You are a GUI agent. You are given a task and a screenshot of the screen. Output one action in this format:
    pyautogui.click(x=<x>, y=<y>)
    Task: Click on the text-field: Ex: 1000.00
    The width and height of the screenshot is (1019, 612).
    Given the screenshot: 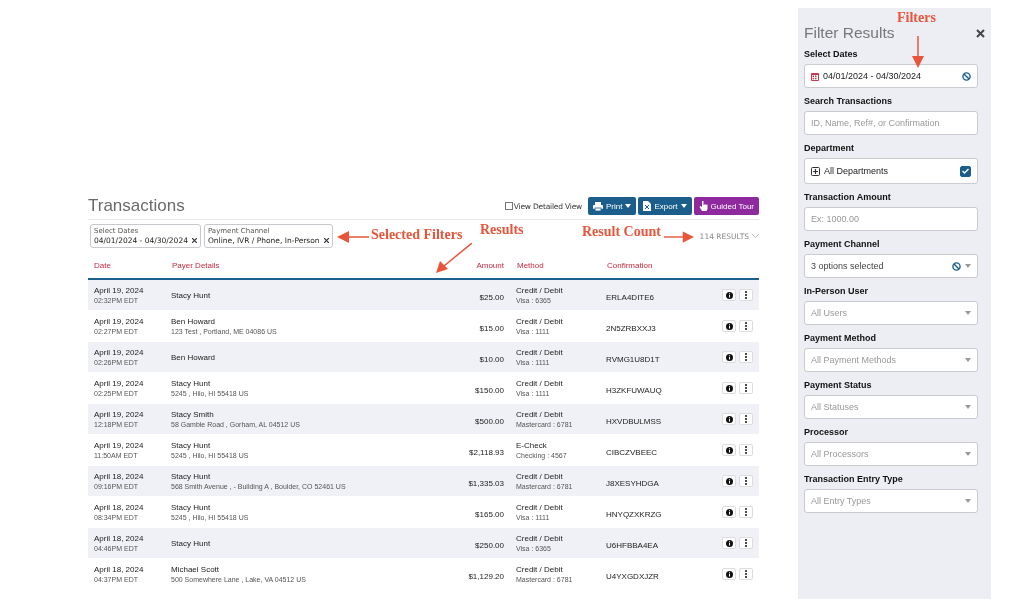 What is the action you would take?
    pyautogui.click(x=891, y=219)
    